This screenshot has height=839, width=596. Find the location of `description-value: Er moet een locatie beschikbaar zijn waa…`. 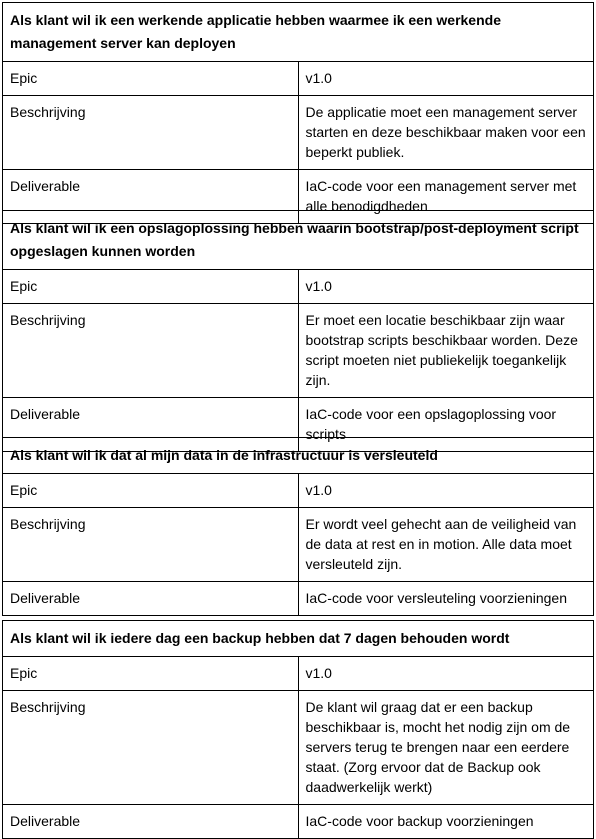

description-value: Er moet een locatie beschikbaar zijn waa… is located at coordinates (445, 350).